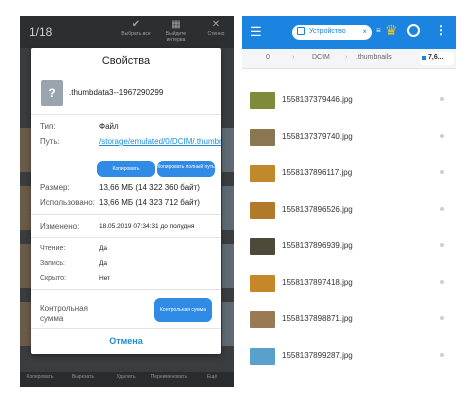  Describe the element at coordinates (176, 37) in the screenshot. I see `select-interval-label: Выйдите интерва` at that location.